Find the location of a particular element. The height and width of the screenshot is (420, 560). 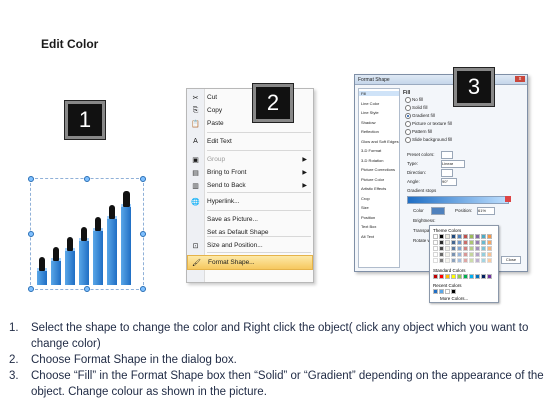

category-item: Line Color is located at coordinates (370, 103).